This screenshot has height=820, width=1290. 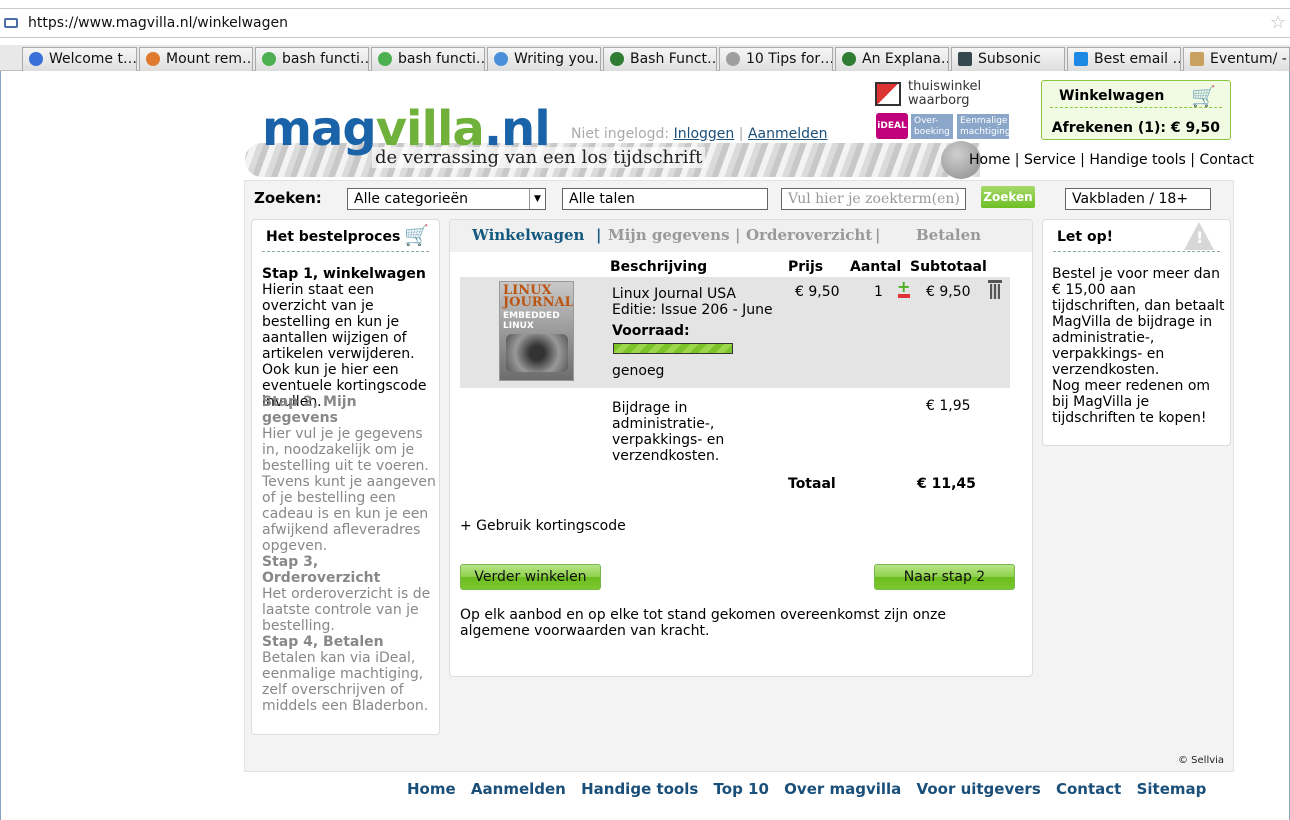 I want to click on col-header-quantity: Aantal, so click(x=876, y=267).